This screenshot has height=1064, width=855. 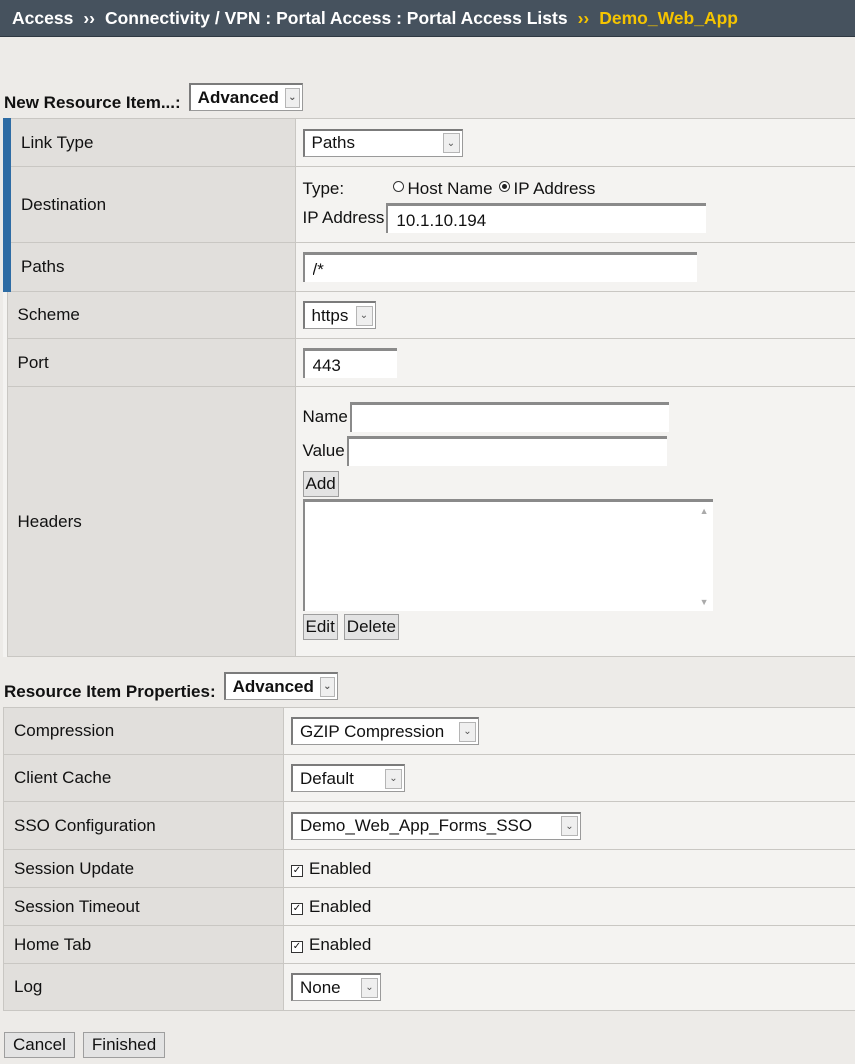 What do you see at coordinates (504, 186) in the screenshot?
I see `ip-address-radio` at bounding box center [504, 186].